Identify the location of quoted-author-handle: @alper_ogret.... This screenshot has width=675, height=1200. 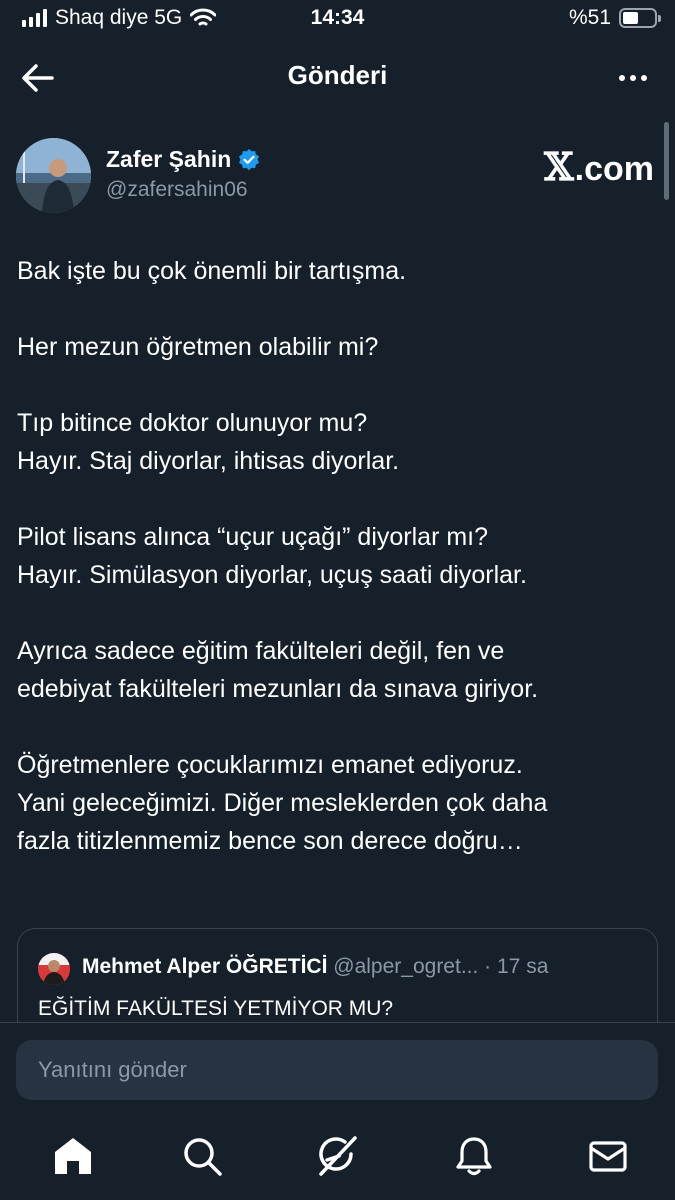
(406, 966).